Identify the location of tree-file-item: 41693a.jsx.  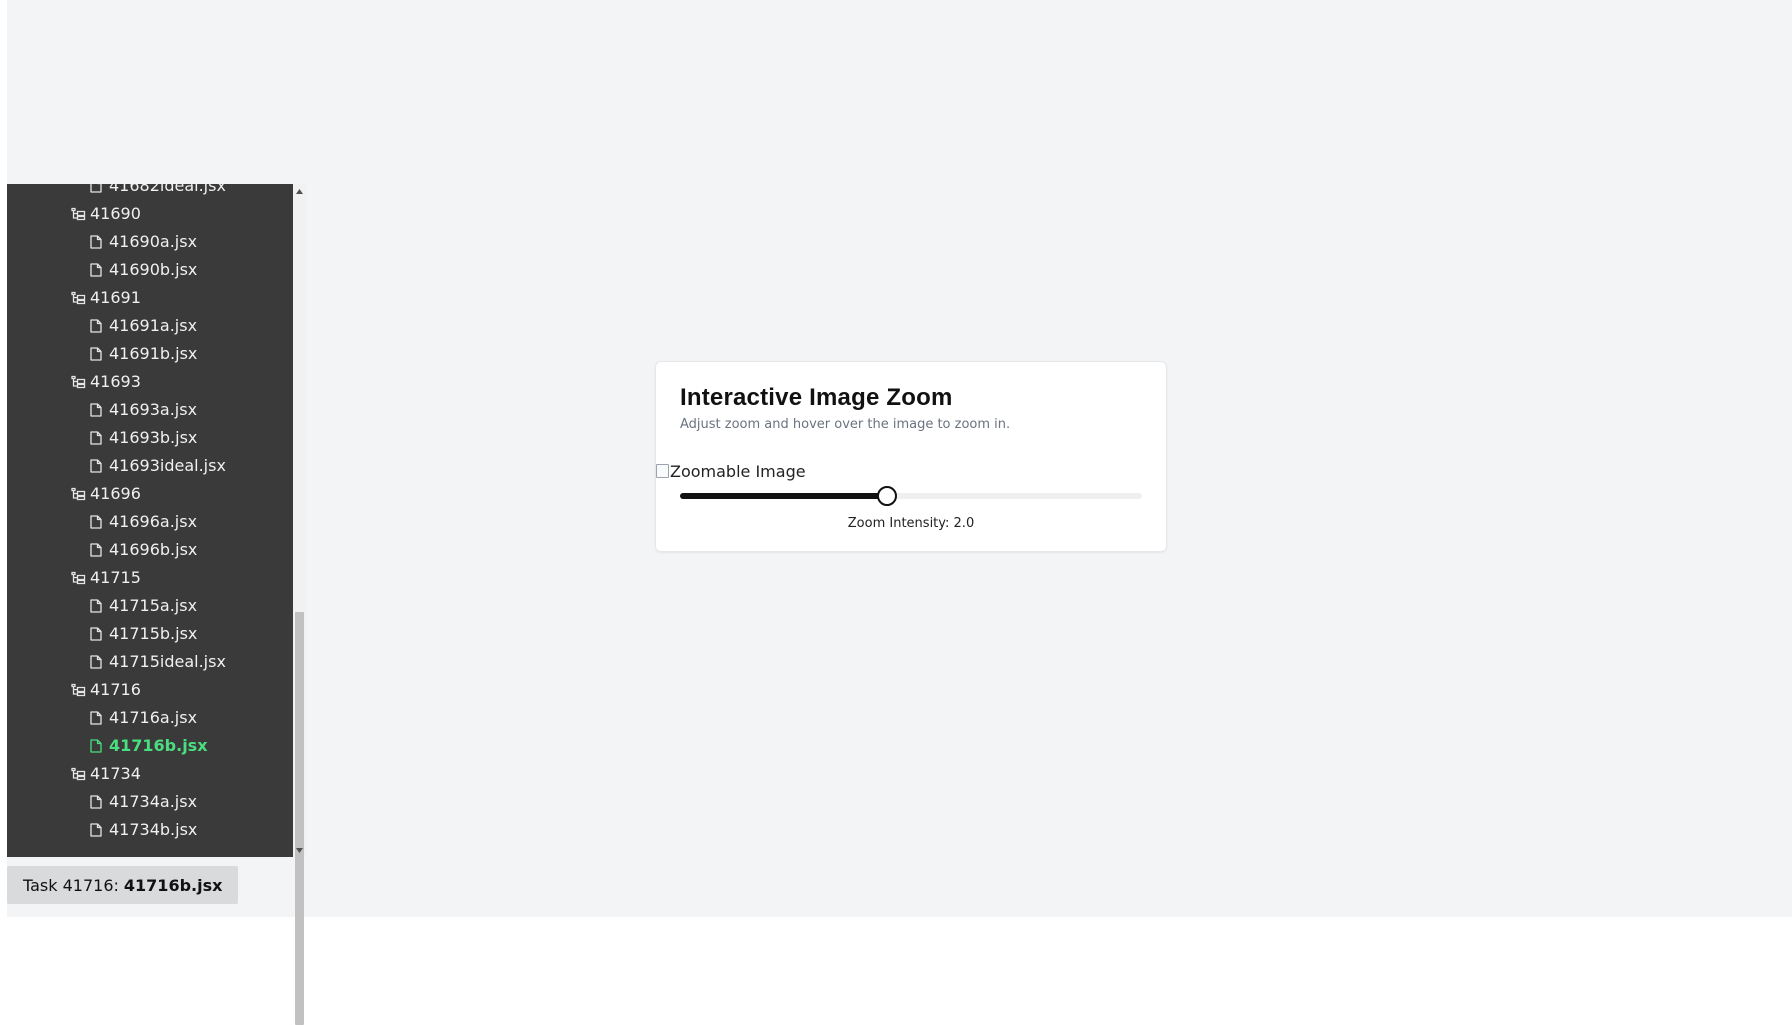
(150, 410).